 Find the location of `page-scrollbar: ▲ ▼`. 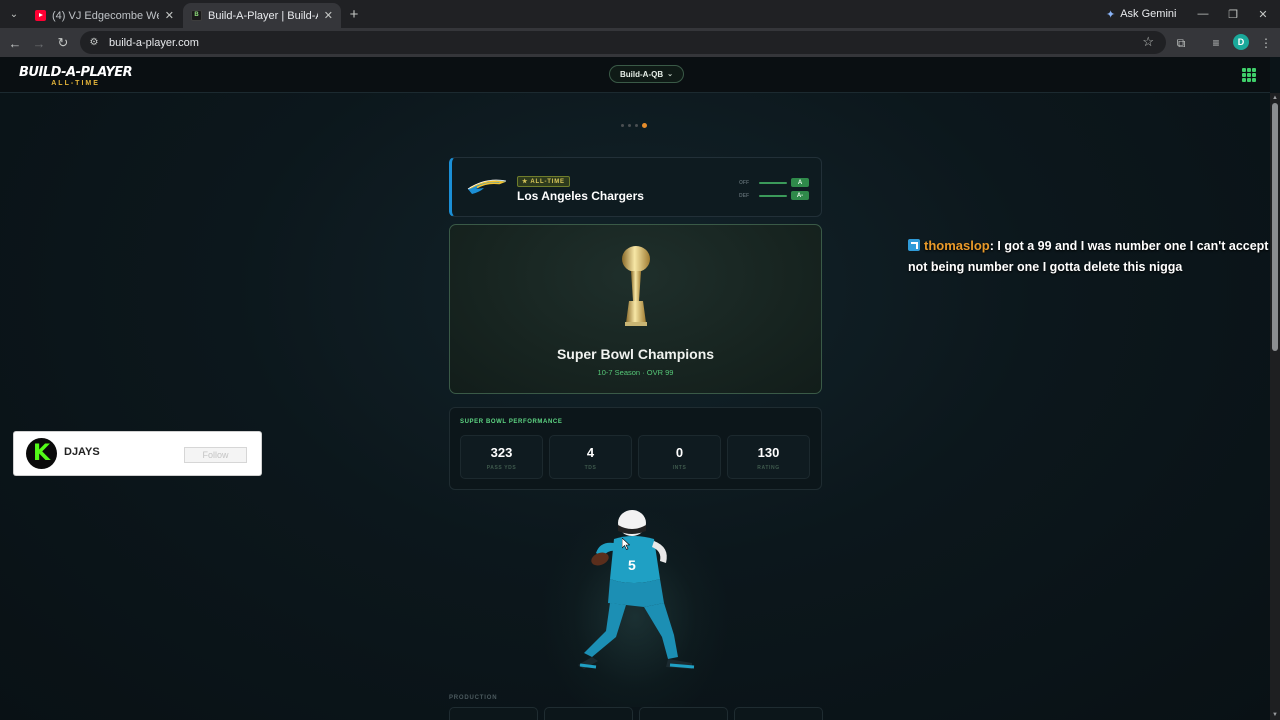

page-scrollbar: ▲ ▼ is located at coordinates (1275, 406).